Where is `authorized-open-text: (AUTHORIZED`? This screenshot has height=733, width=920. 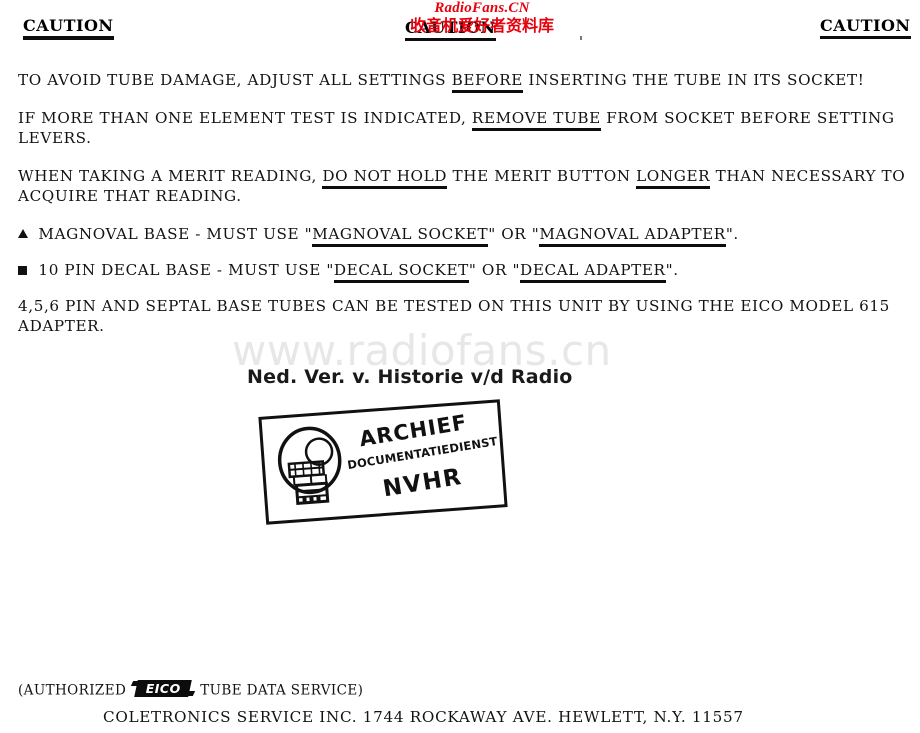 authorized-open-text: (AUTHORIZED is located at coordinates (72, 690).